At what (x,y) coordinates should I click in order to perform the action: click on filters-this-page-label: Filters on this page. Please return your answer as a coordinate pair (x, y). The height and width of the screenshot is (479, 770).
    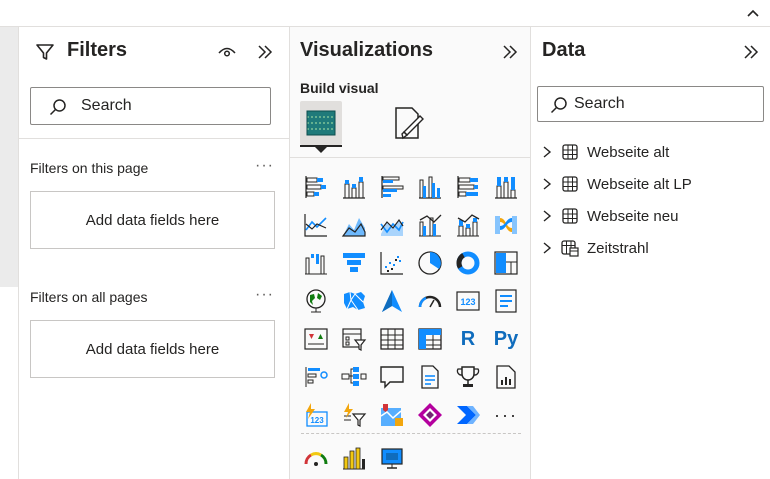
    Looking at the image, I should click on (89, 168).